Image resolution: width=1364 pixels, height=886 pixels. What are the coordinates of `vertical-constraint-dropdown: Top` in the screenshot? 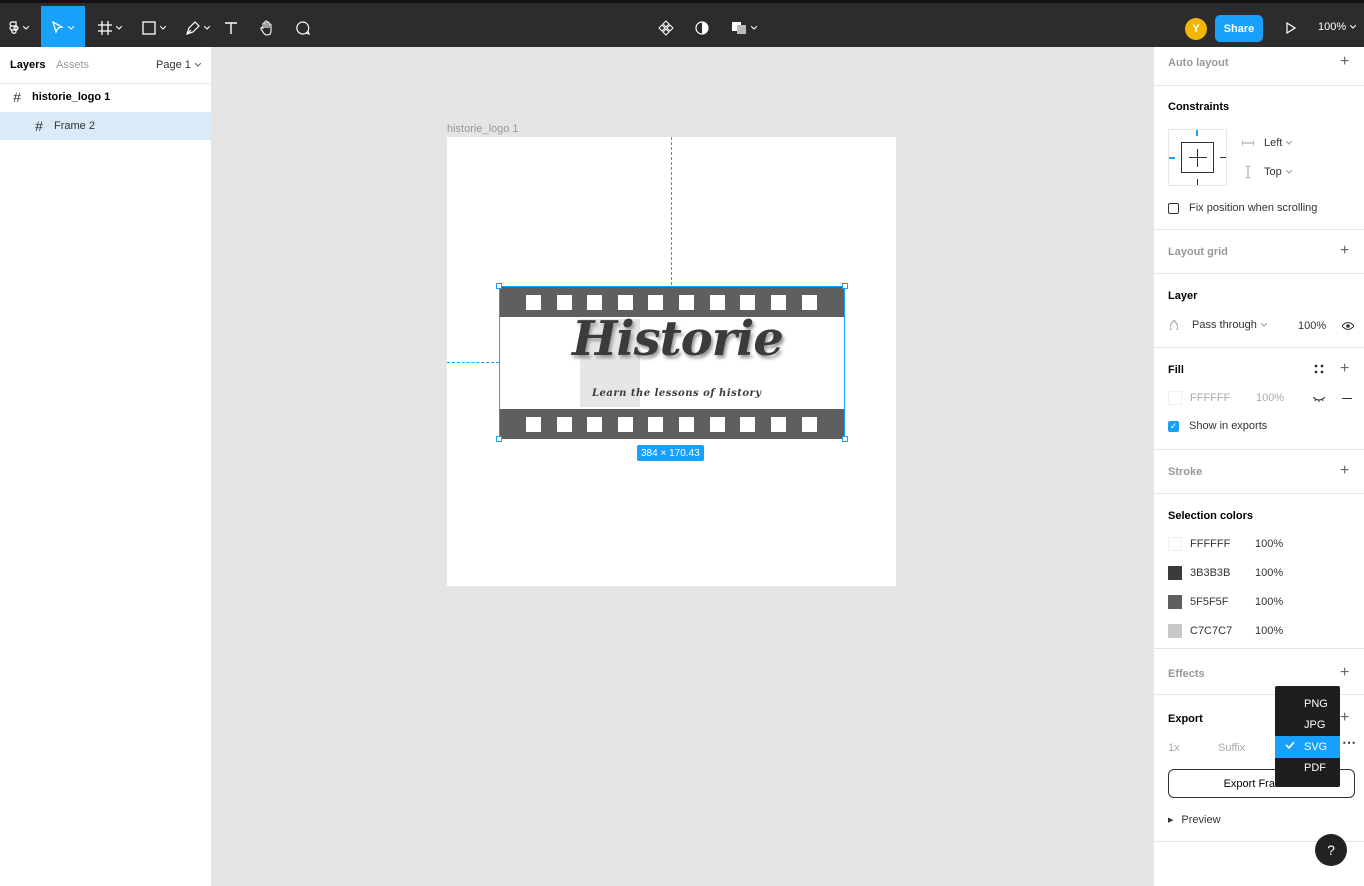 It's located at (1267, 172).